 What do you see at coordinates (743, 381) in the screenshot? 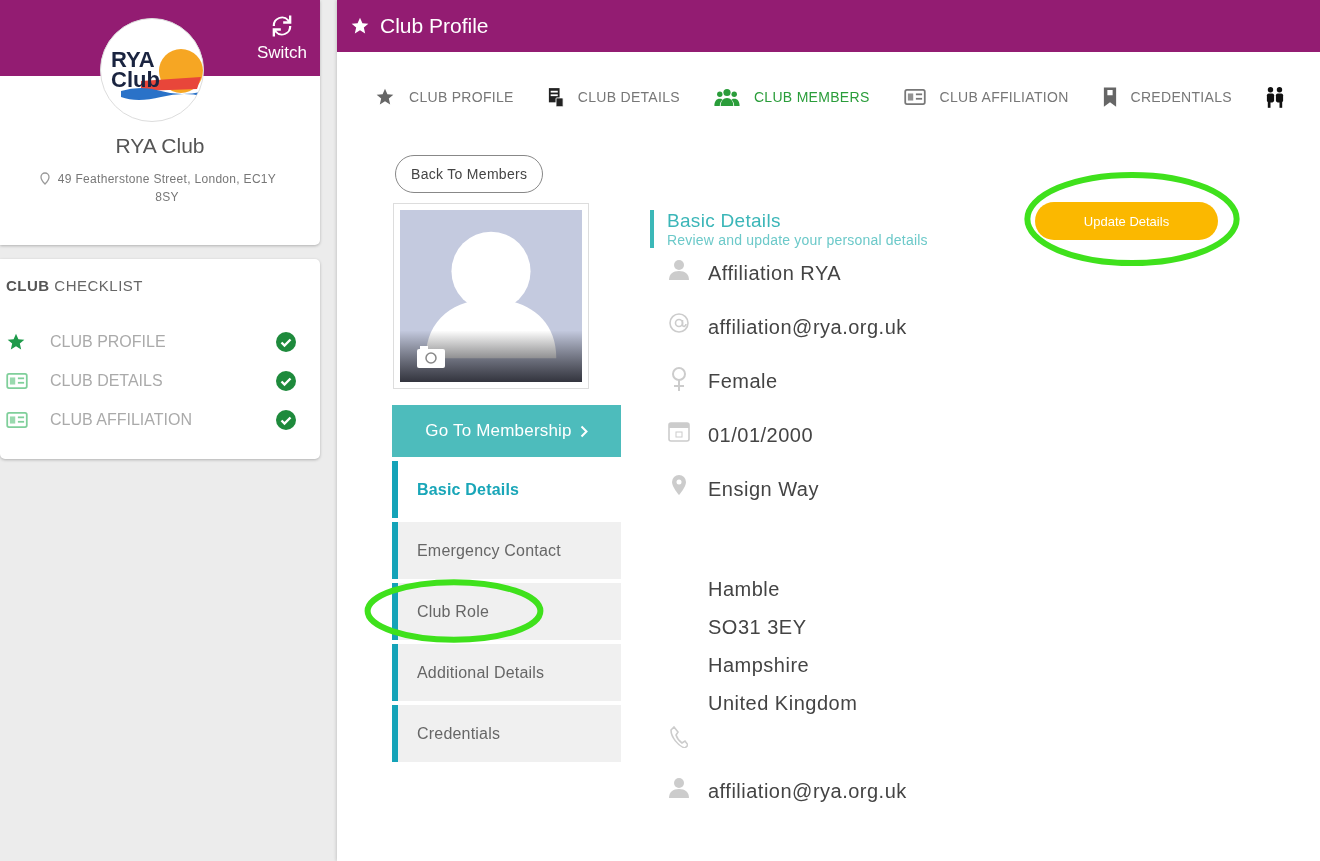
I see `detail-text: Female` at bounding box center [743, 381].